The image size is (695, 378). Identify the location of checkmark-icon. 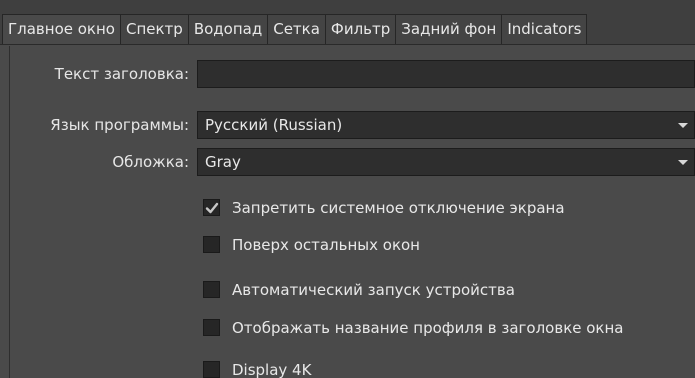
(212, 208).